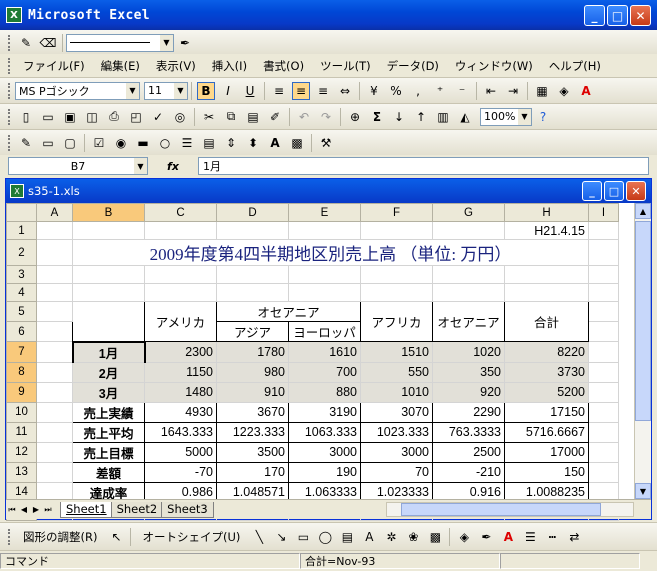 The image size is (657, 571). I want to click on column-header: G, so click(468, 212).